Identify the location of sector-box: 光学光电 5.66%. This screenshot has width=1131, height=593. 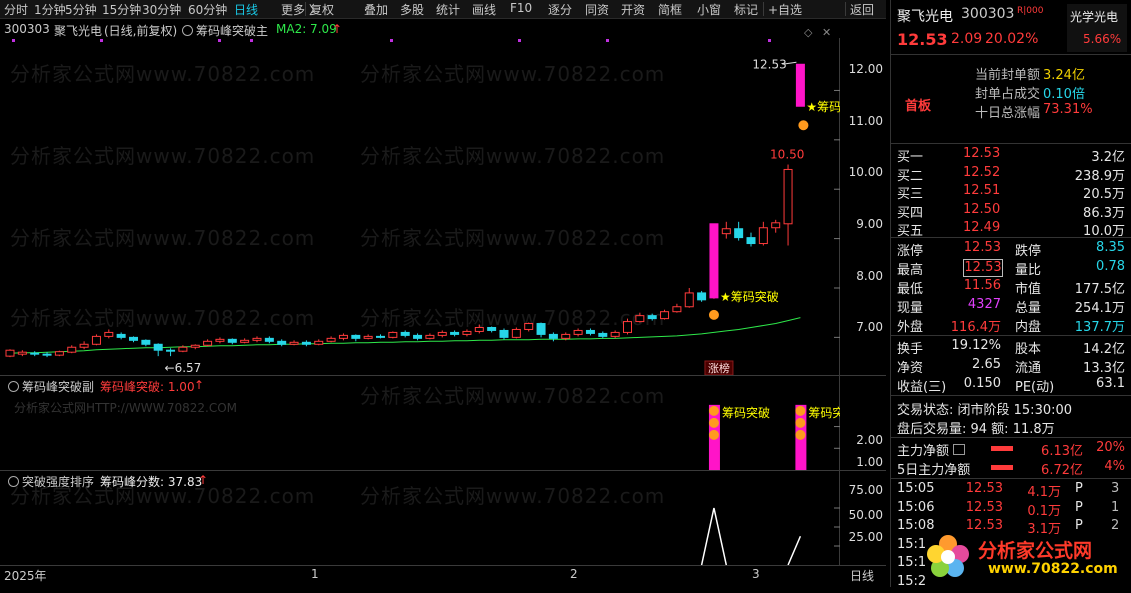
(1097, 28).